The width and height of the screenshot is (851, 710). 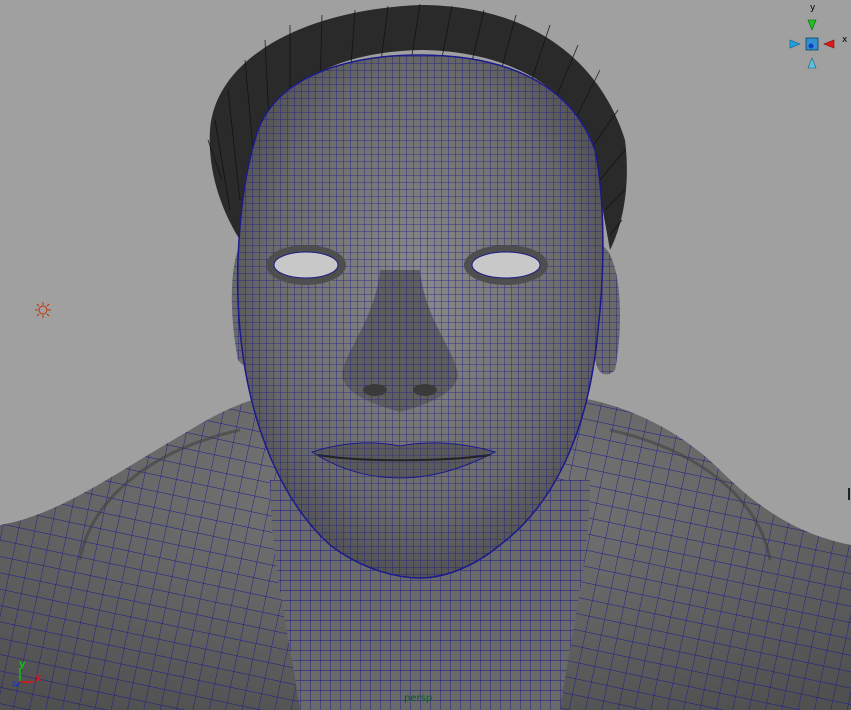 What do you see at coordinates (829, 44) in the screenshot?
I see `view-cube-x-arrow-icon` at bounding box center [829, 44].